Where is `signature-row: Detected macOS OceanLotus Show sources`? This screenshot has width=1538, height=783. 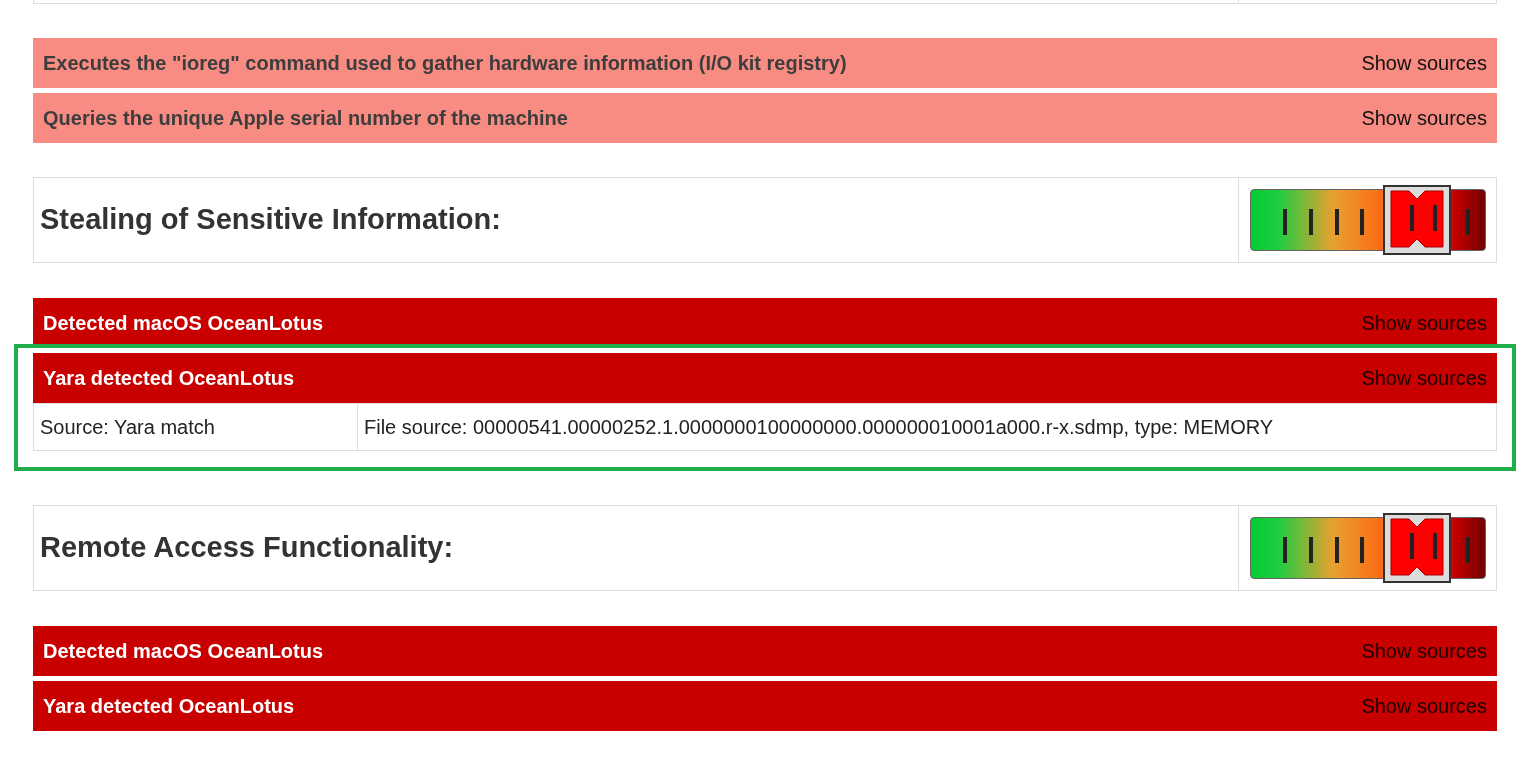 signature-row: Detected macOS OceanLotus Show sources is located at coordinates (765, 651).